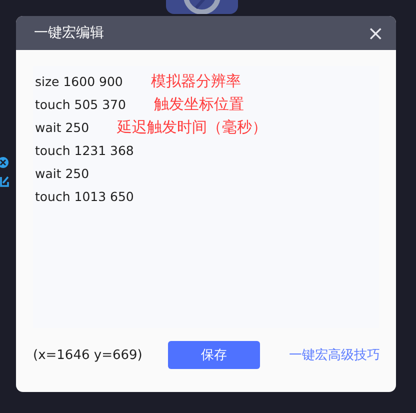 This screenshot has width=416, height=413. Describe the element at coordinates (84, 150) in the screenshot. I see `script-command: touch 1231 368` at that location.